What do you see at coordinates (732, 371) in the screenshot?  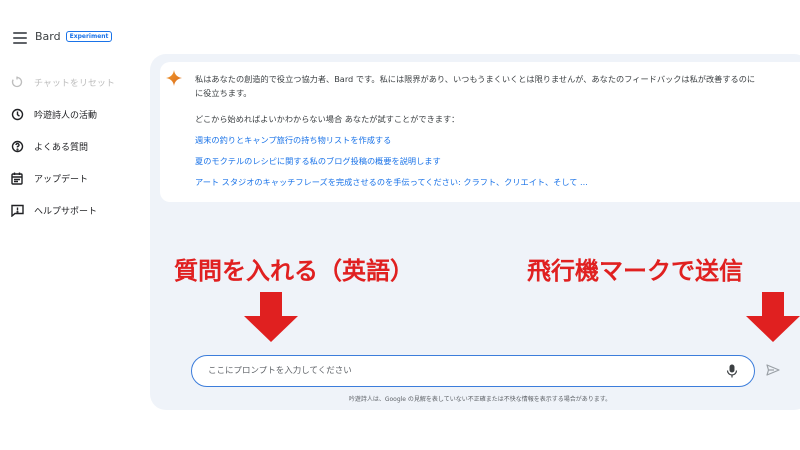 I see `microphone-icon` at bounding box center [732, 371].